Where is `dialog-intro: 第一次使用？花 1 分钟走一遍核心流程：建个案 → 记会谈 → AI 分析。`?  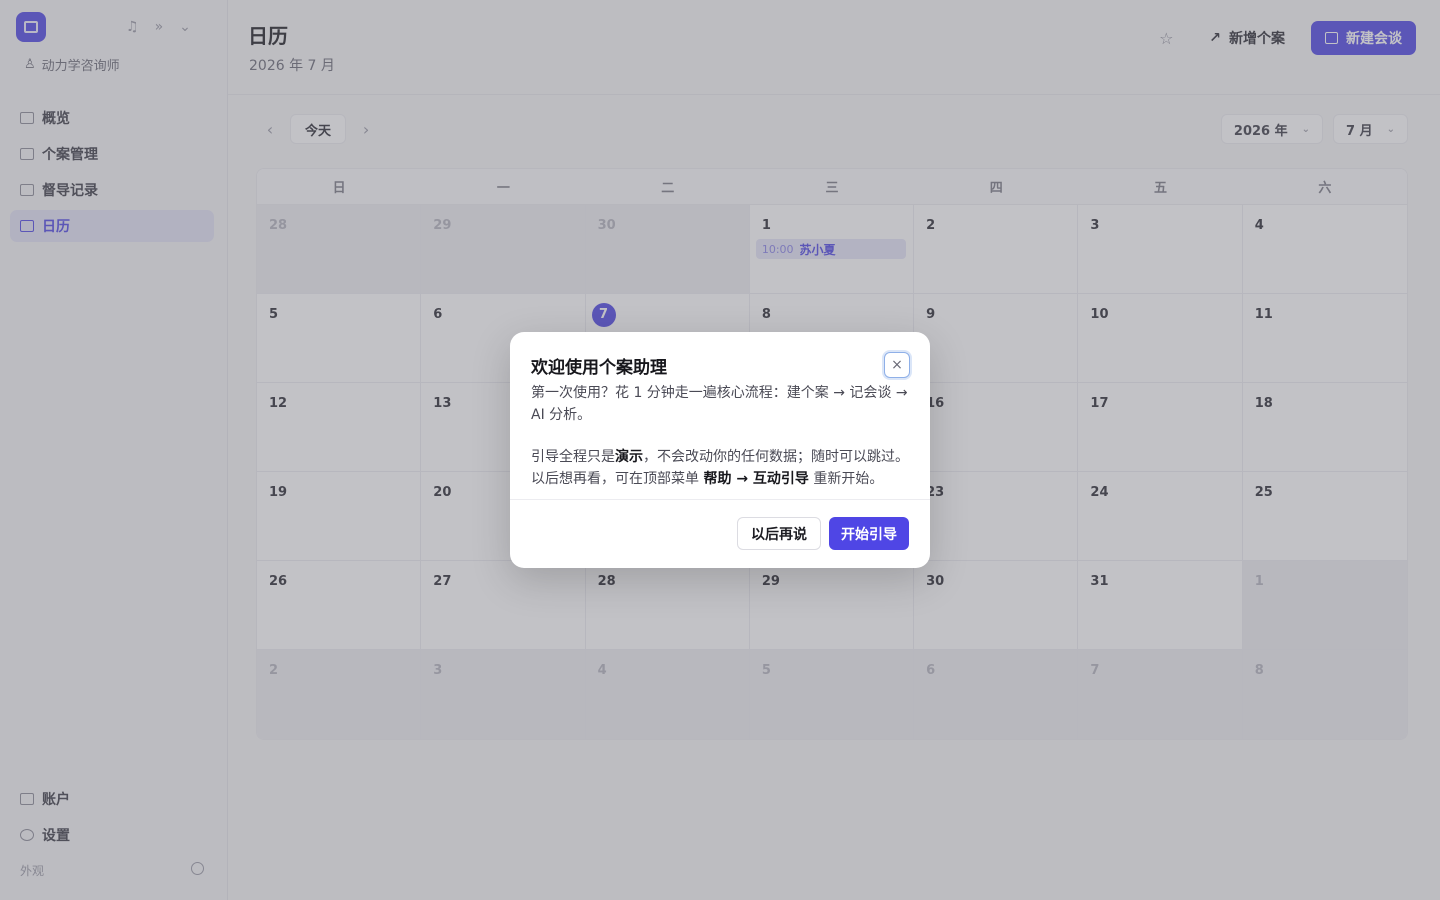 dialog-intro: 第一次使用？花 1 分钟走一遍核心流程：建个案 → 记会谈 → AI 分析。 is located at coordinates (719, 404).